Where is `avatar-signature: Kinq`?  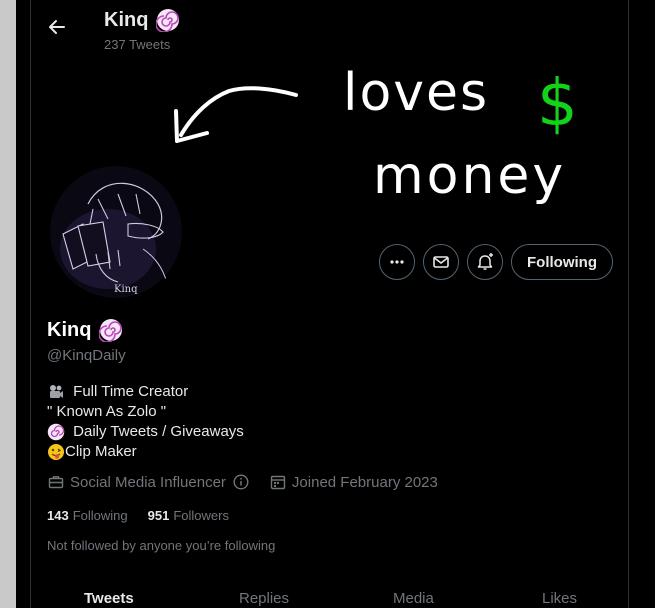 avatar-signature: Kinq is located at coordinates (126, 289).